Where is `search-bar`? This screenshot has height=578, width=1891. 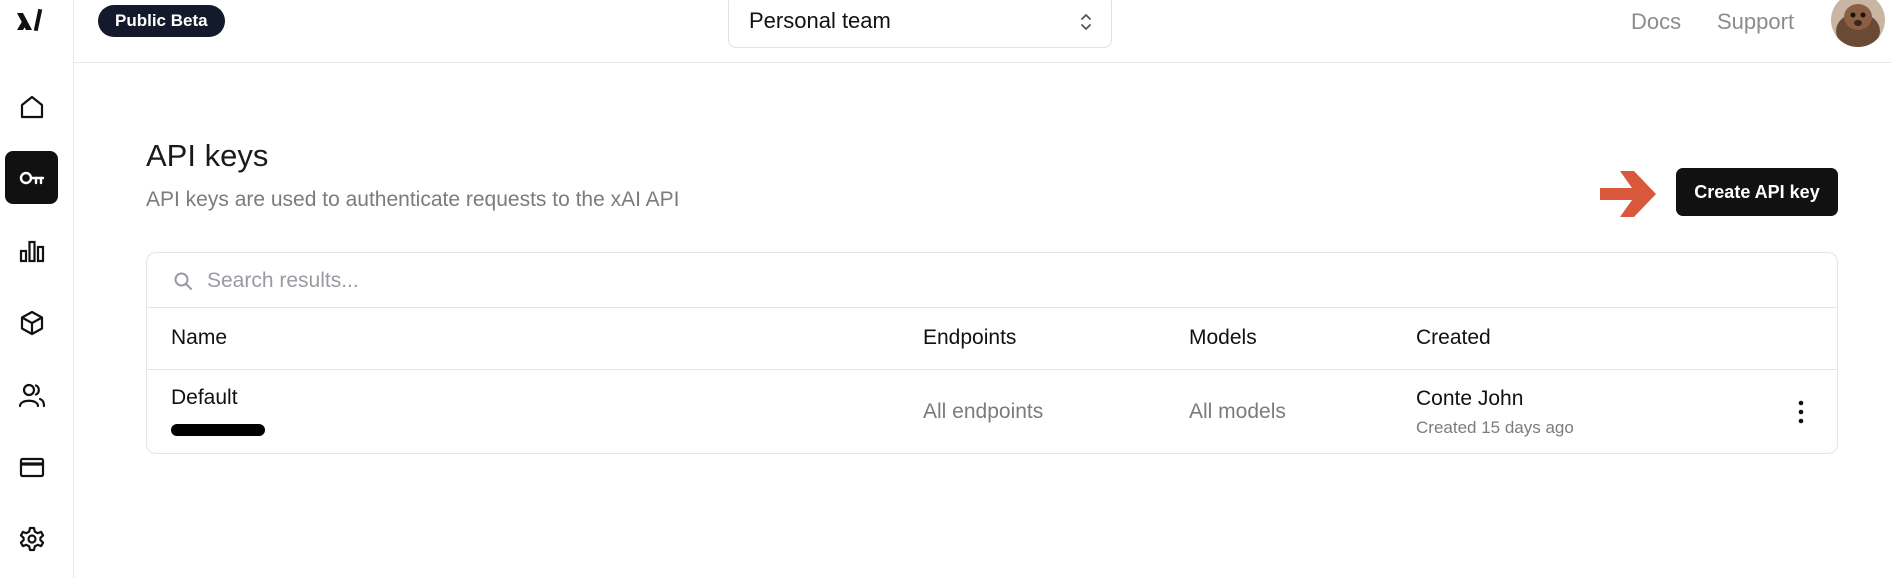
search-bar is located at coordinates (992, 280).